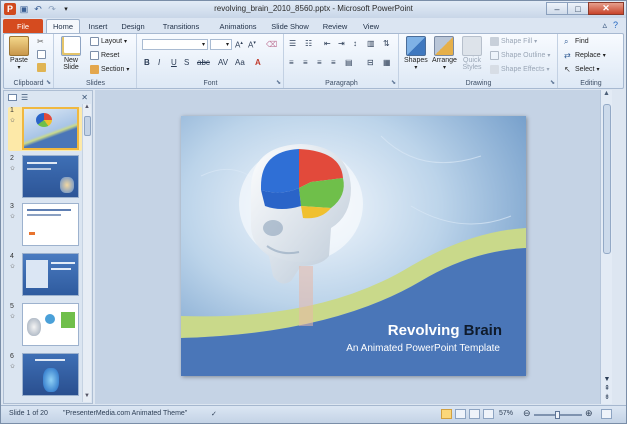 The width and height of the screenshot is (627, 424). What do you see at coordinates (278, 82) in the screenshot?
I see `font-launcher-icon: ⬊` at bounding box center [278, 82].